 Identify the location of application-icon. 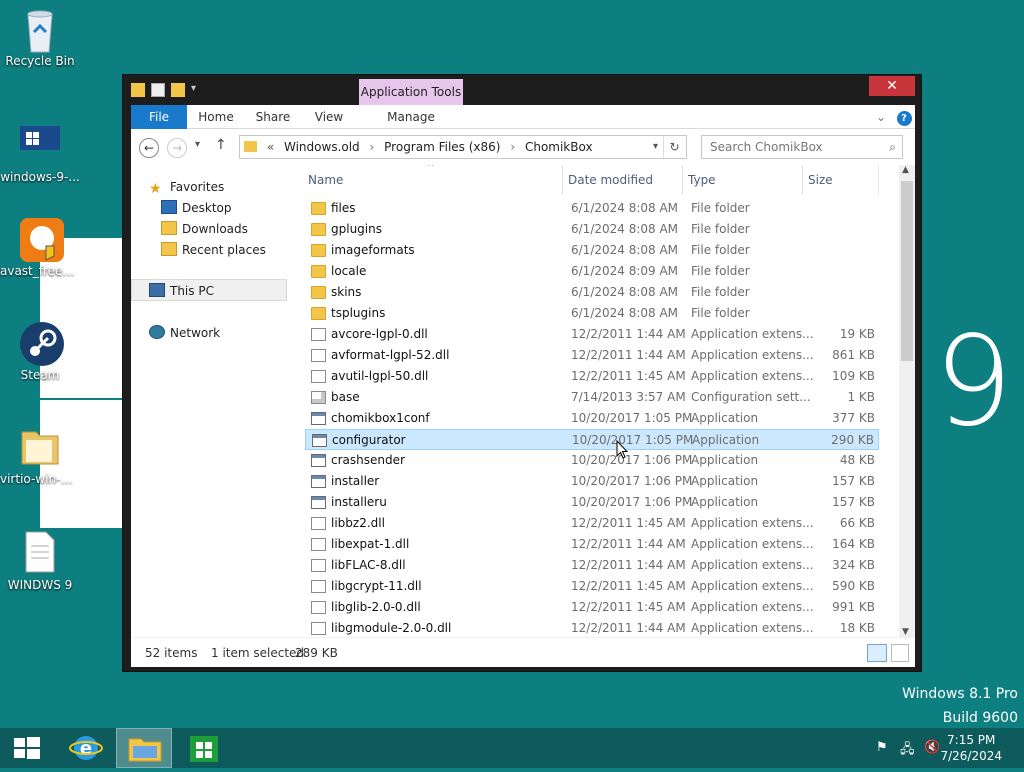
(318, 460).